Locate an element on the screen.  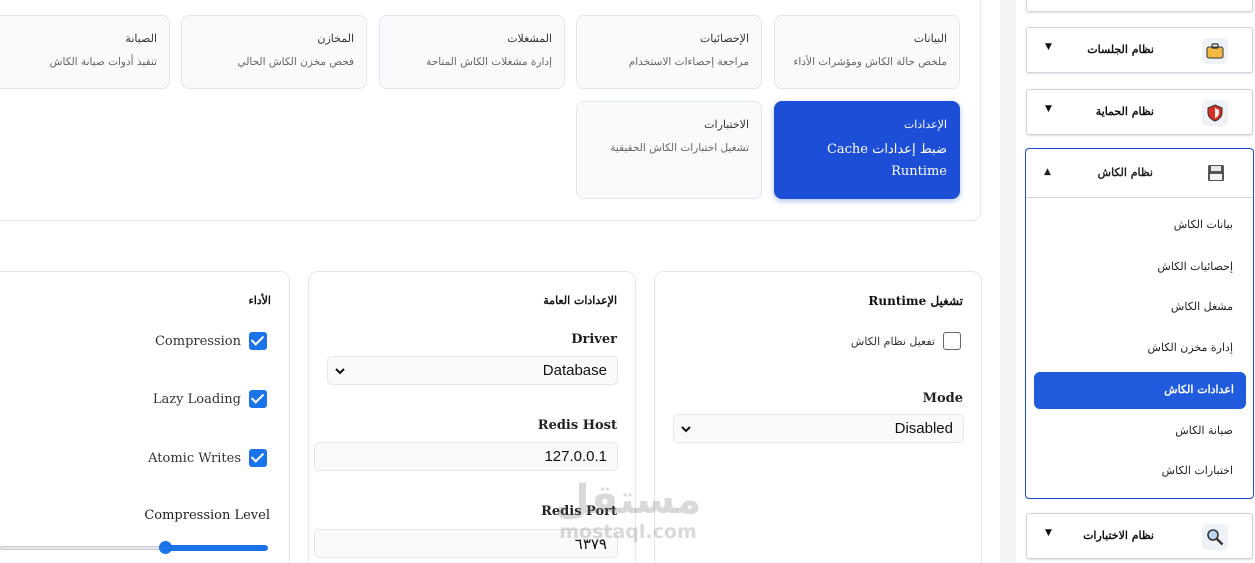
sidebar-subitem-cache-tests: اختبارات الكاش is located at coordinates (1197, 470).